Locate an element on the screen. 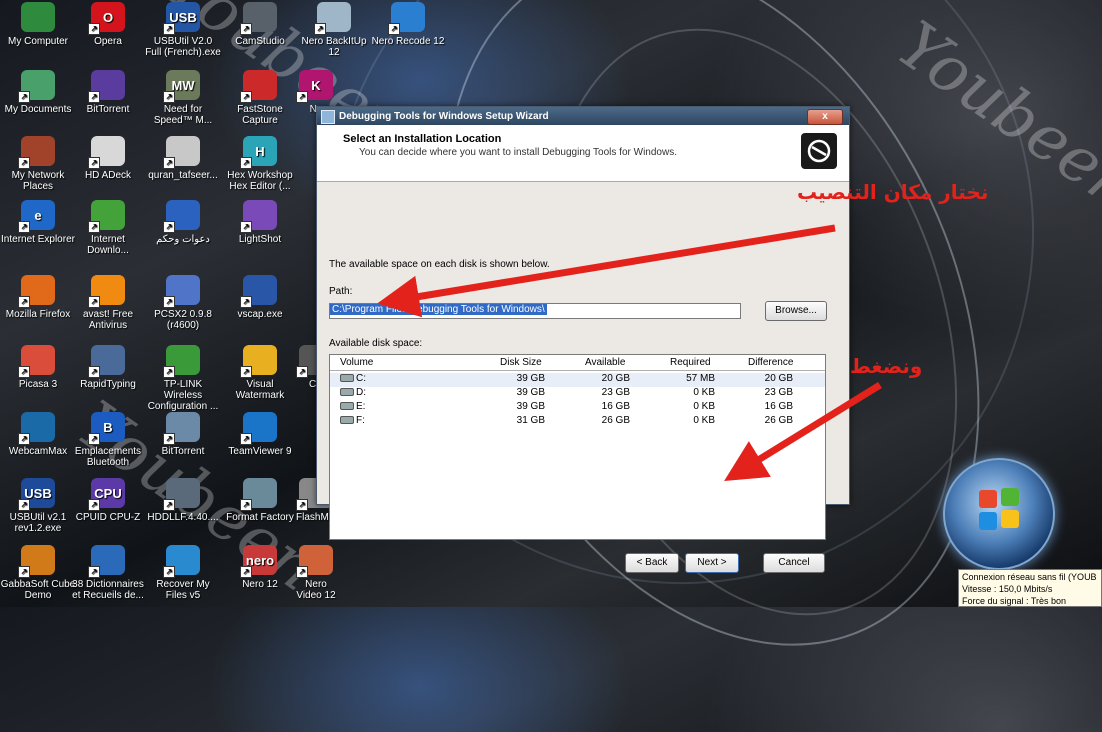 This screenshot has width=1102, height=732. back-button: < Back is located at coordinates (652, 563).